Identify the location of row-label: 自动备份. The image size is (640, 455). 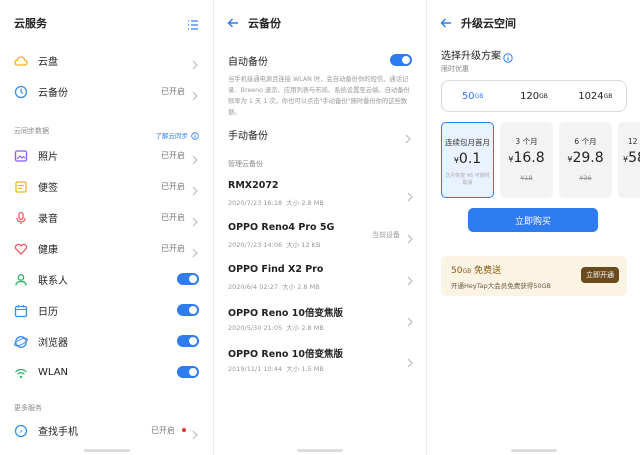
(248, 62).